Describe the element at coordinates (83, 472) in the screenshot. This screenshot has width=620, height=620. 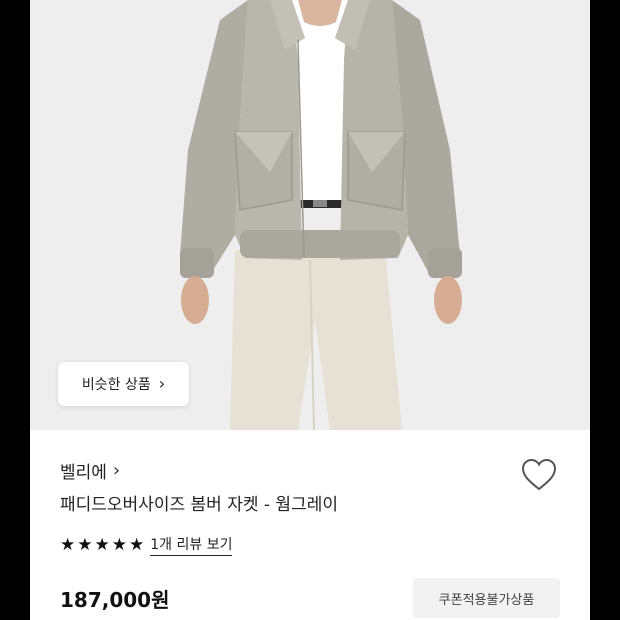
I see `brand-name: 벨리에` at that location.